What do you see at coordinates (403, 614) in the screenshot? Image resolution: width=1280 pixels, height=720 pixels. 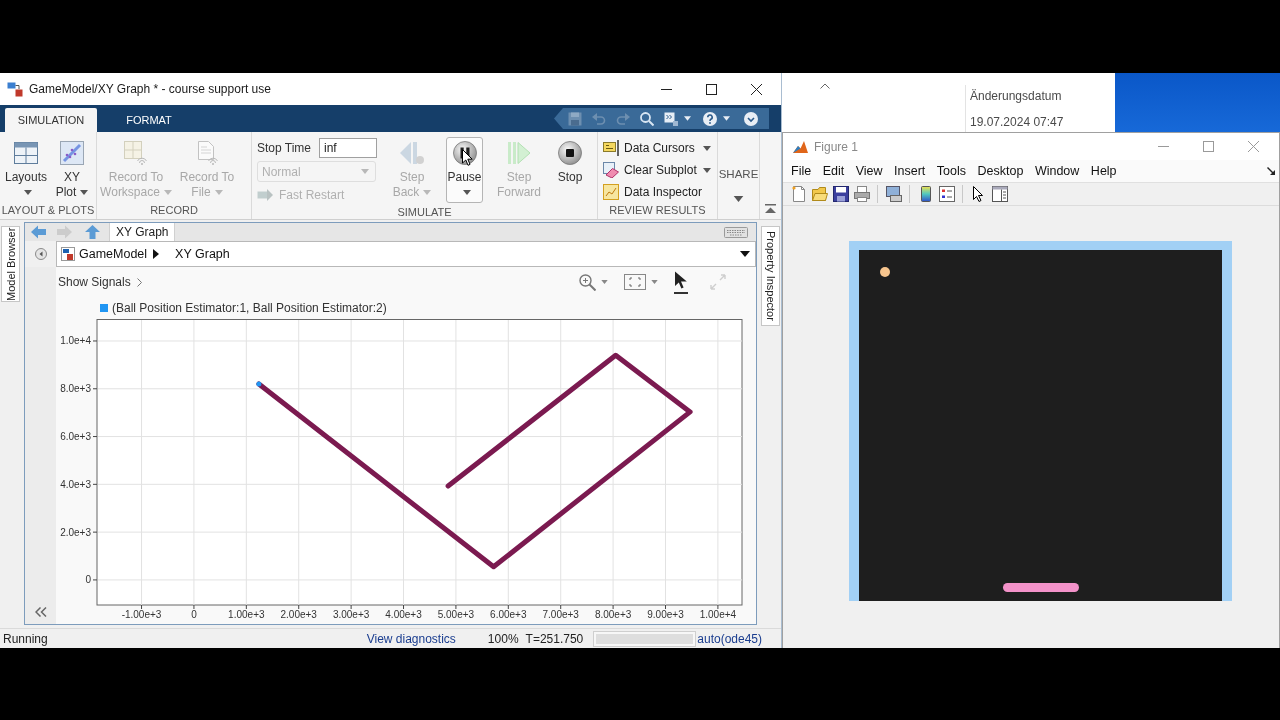 I see `x-tick-label: 4.00e+3` at bounding box center [403, 614].